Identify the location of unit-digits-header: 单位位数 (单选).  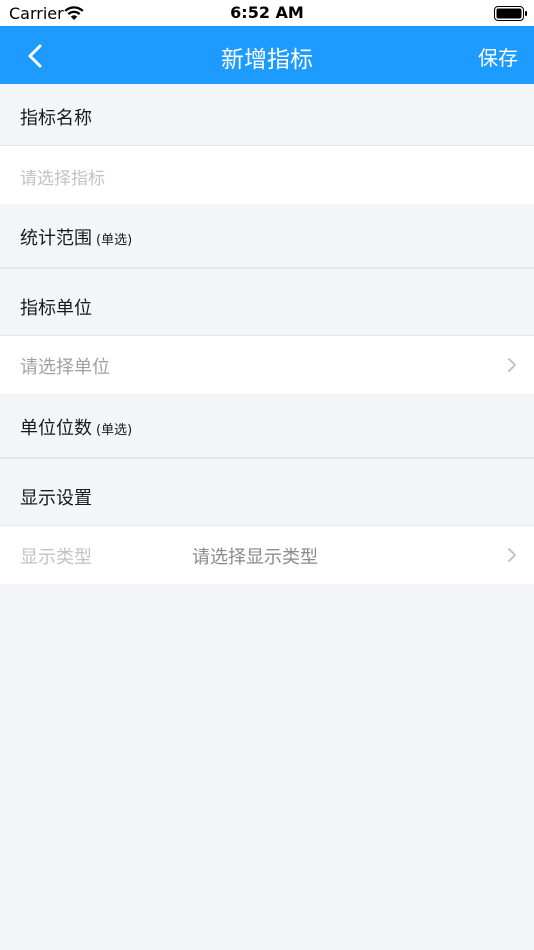
(267, 426).